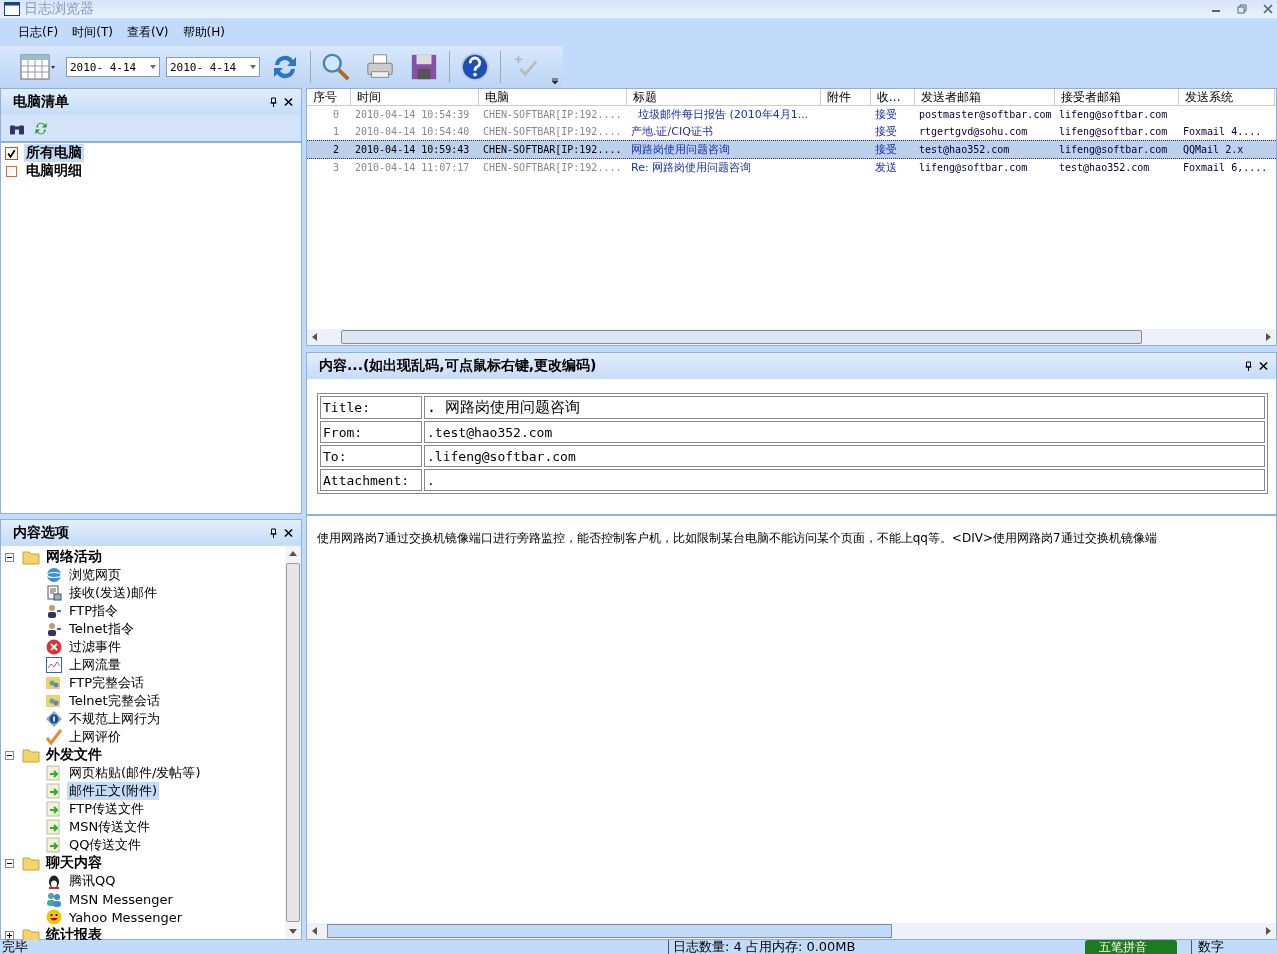 The width and height of the screenshot is (1277, 954). I want to click on table-cell-text: 3, so click(335, 167).